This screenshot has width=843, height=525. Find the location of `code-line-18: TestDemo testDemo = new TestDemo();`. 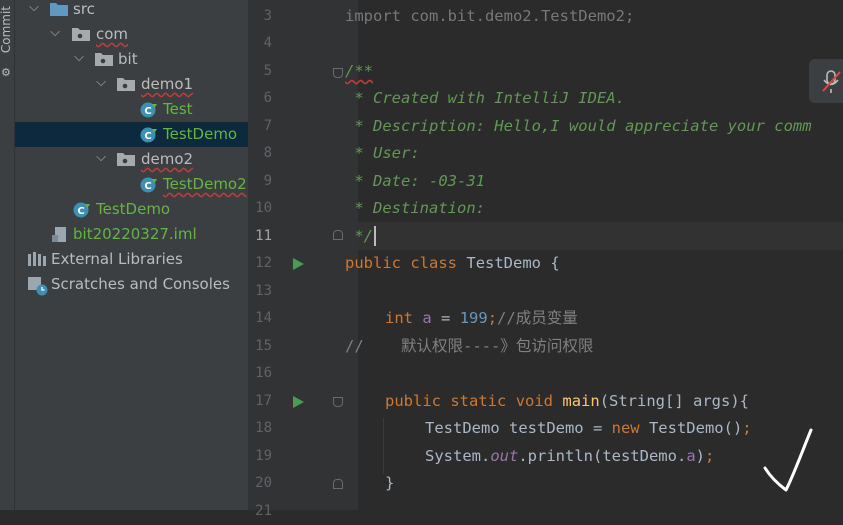

code-line-18: TestDemo testDemo = new TestDemo(); is located at coordinates (588, 428).